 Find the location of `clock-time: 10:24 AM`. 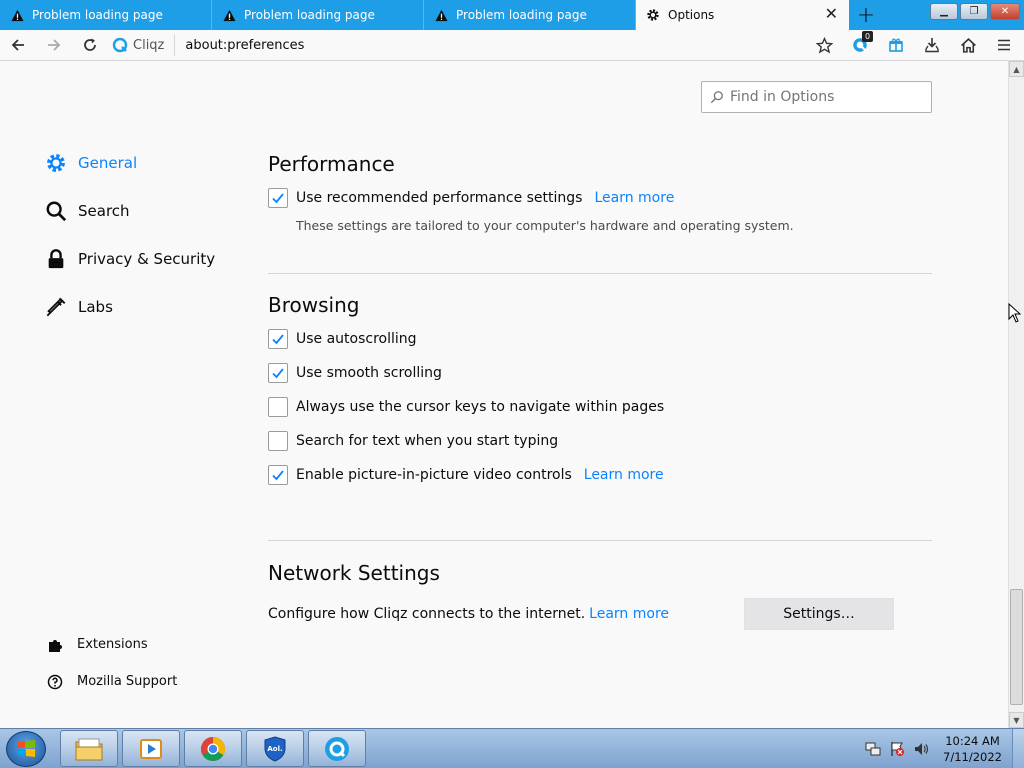

clock-time: 10:24 AM is located at coordinates (972, 741).